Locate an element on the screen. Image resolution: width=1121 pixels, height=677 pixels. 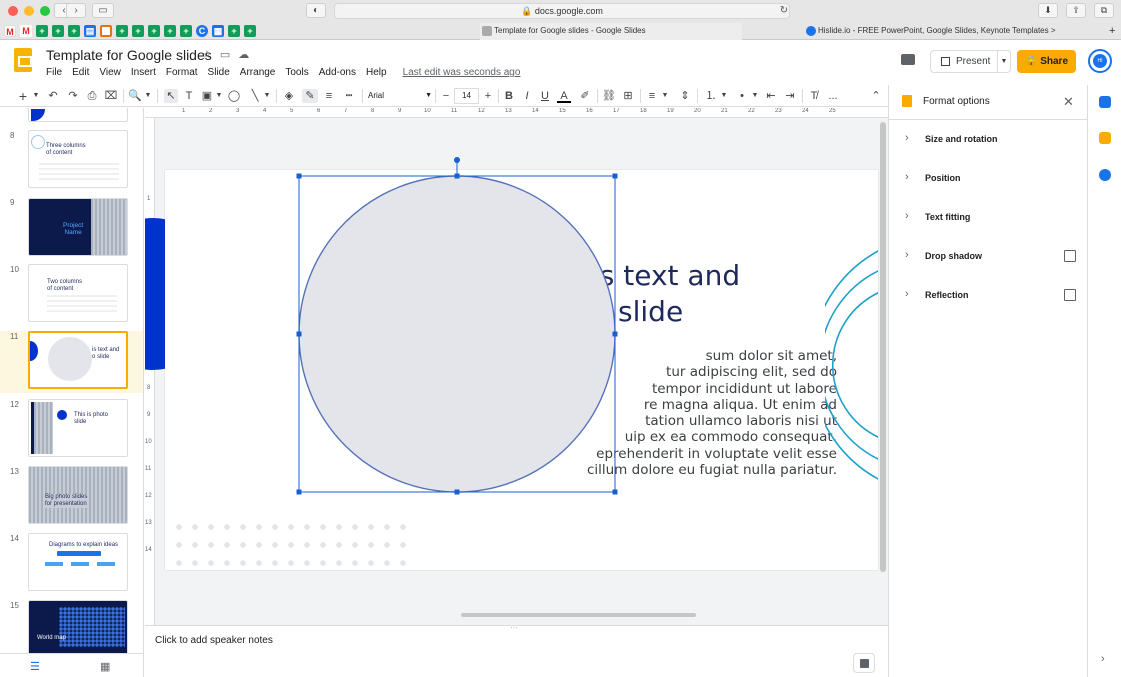
tasks-icon is located at coordinates (1105, 175).